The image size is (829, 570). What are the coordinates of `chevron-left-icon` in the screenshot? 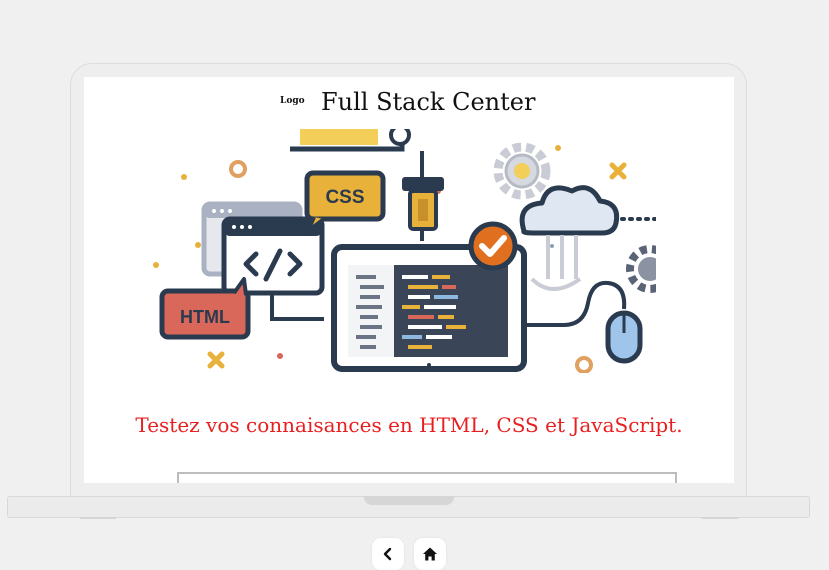 It's located at (387, 554).